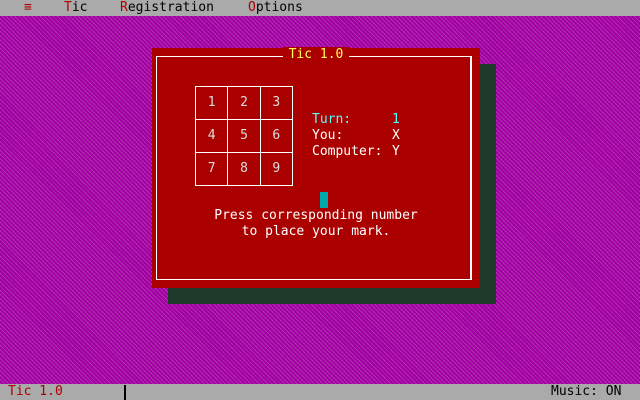 The image size is (640, 400). Describe the element at coordinates (252, 7) in the screenshot. I see `menu-options-hotkey: O` at that location.